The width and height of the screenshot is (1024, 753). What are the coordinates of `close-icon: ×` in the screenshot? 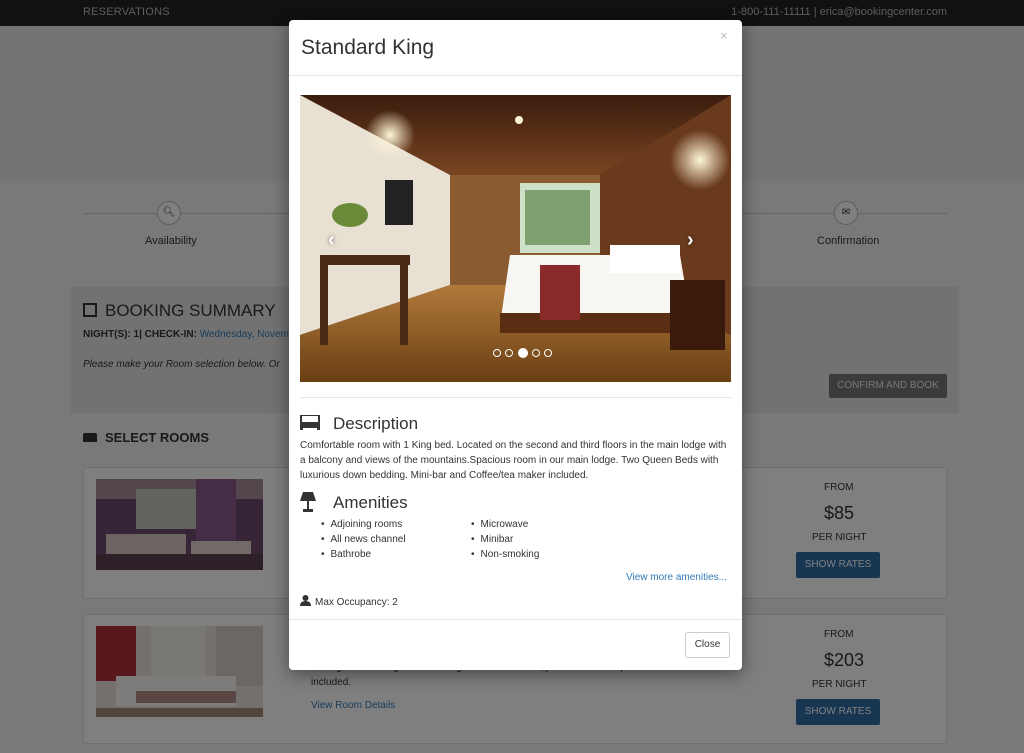 It's located at (724, 35).